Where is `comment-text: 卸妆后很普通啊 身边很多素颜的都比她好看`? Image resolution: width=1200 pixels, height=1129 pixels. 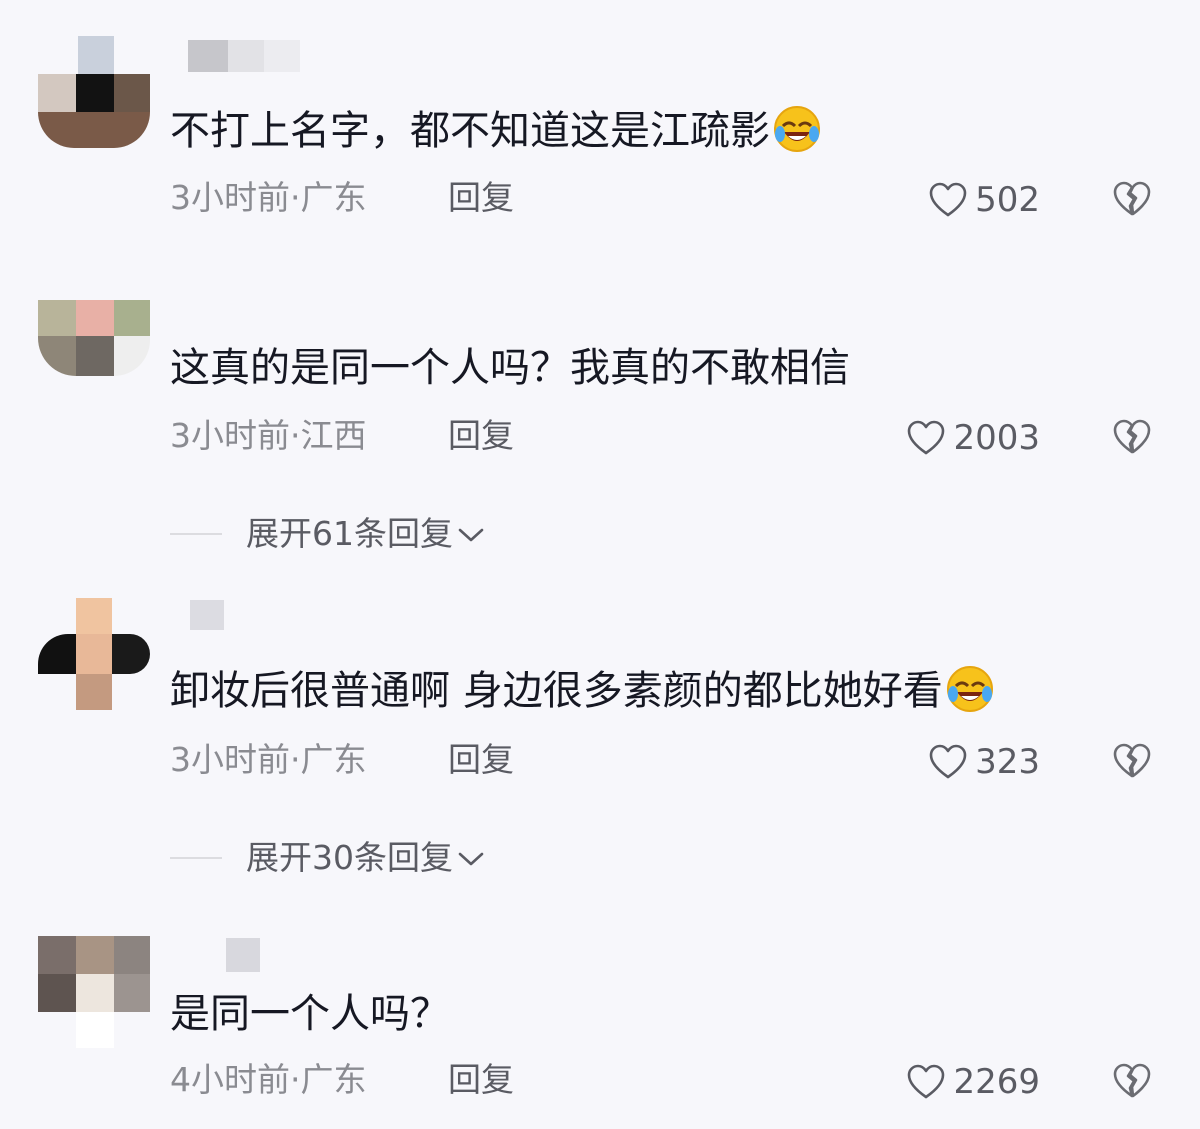 comment-text: 卸妆后很普通啊 身边很多素颜的都比她好看 is located at coordinates (582, 690).